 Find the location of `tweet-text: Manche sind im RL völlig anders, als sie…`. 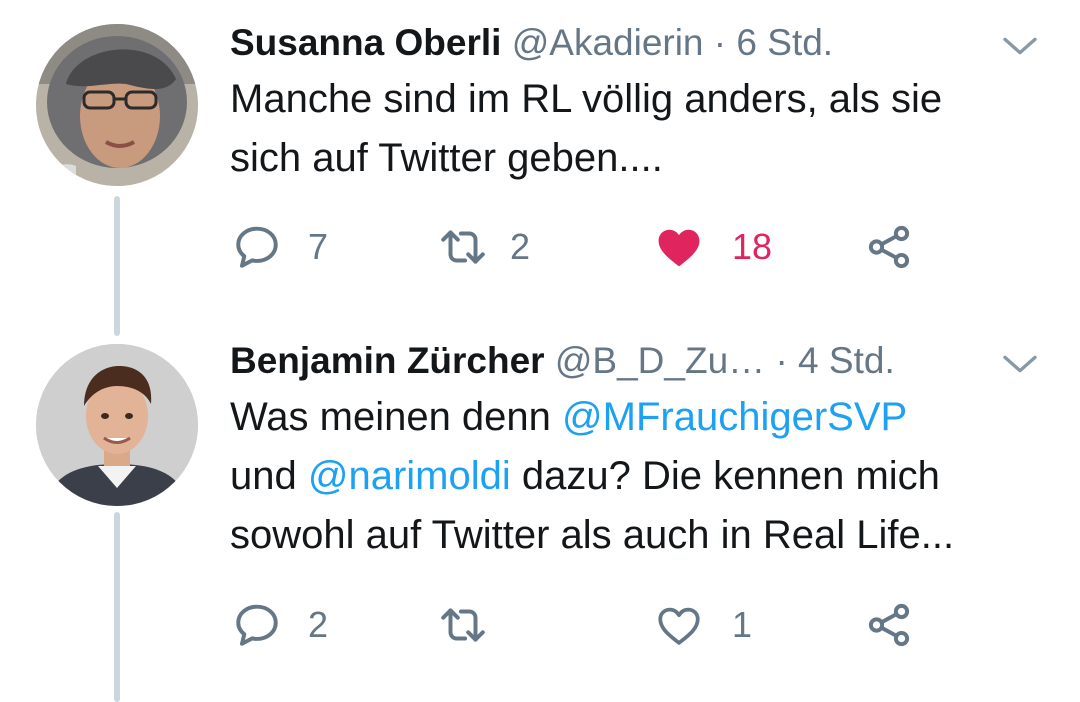

tweet-text: Manche sind im RL völlig anders, als sie… is located at coordinates (635, 129).